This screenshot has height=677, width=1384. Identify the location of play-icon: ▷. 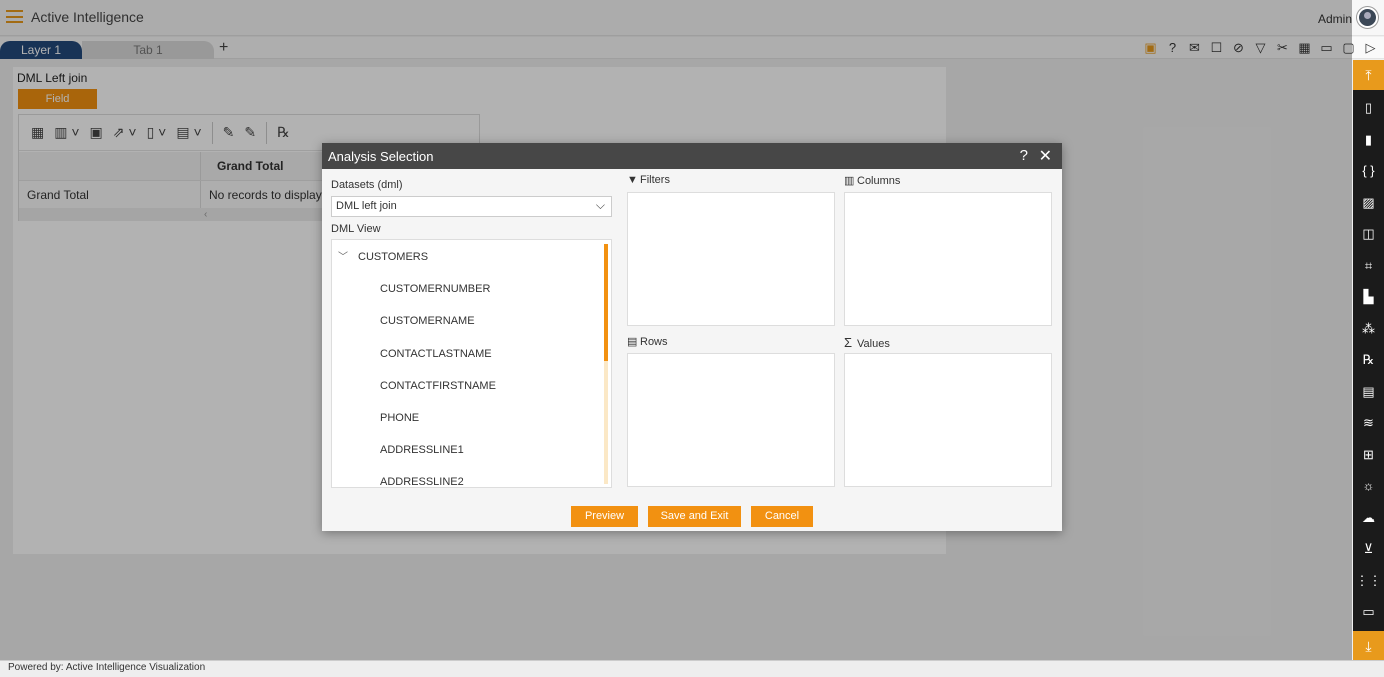
(1370, 48).